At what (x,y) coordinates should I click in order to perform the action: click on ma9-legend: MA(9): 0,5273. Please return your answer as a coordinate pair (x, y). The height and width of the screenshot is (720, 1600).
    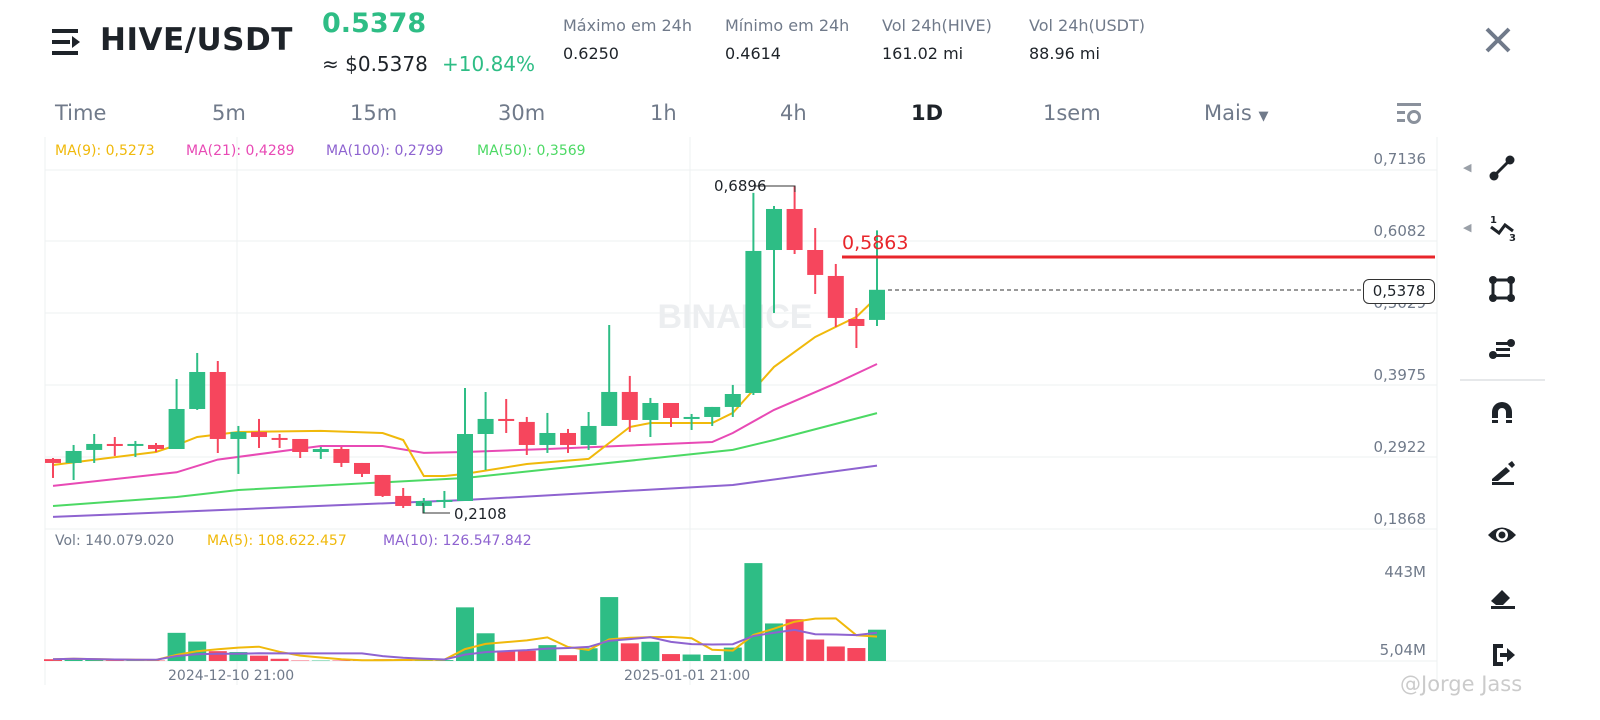
    Looking at the image, I should click on (105, 151).